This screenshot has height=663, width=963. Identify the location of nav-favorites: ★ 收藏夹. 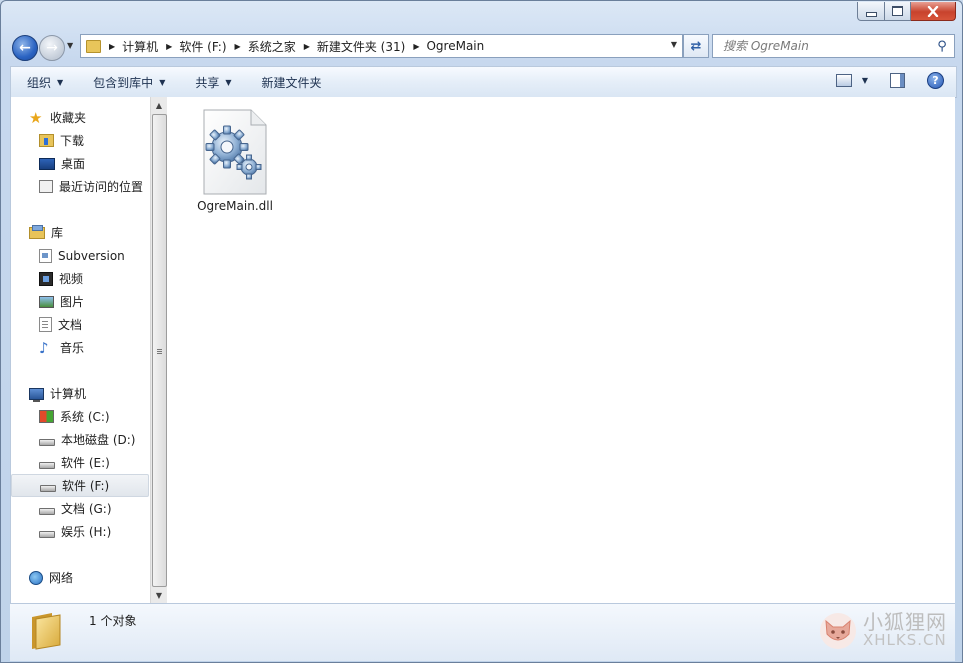
(81, 117).